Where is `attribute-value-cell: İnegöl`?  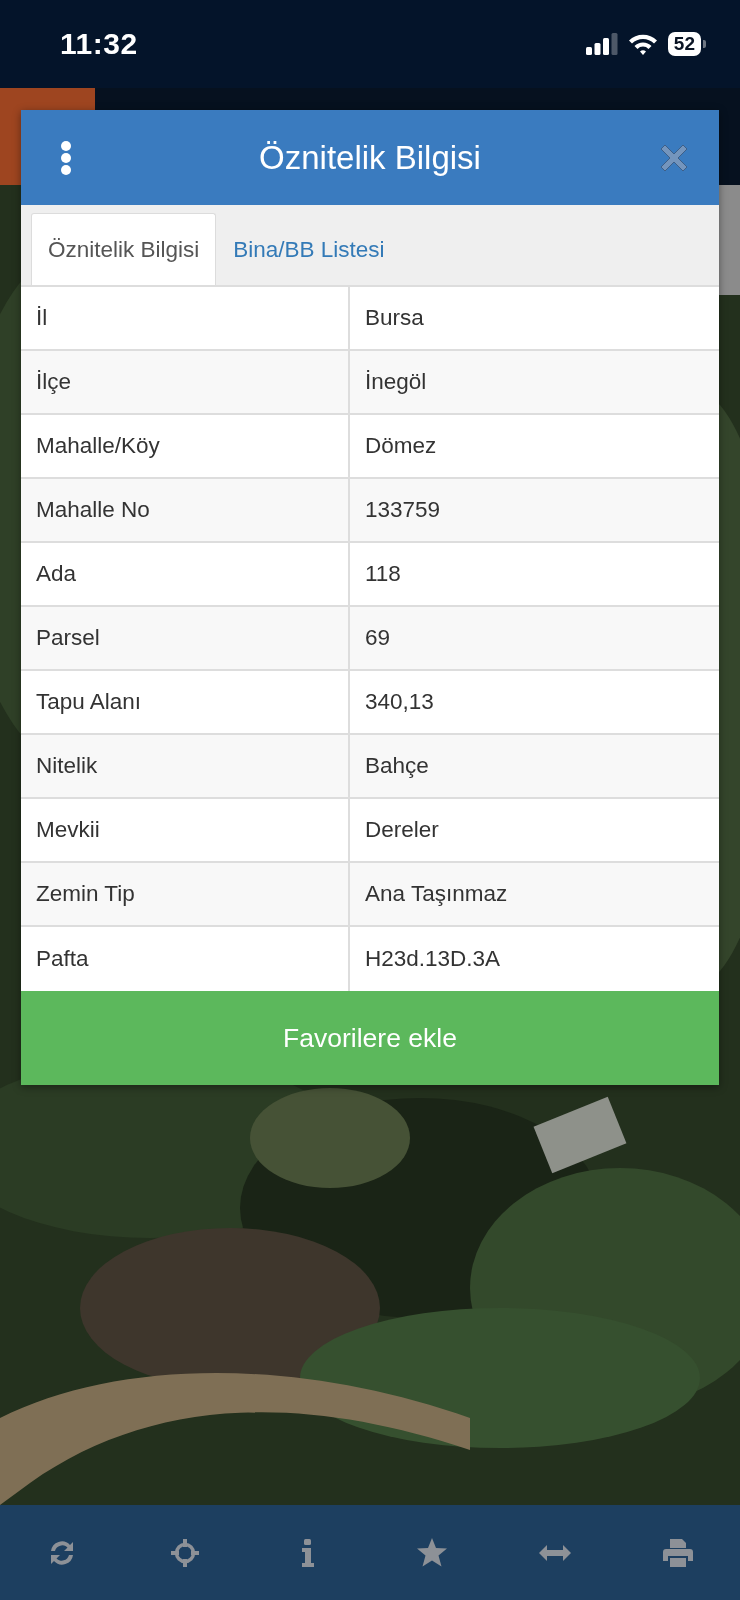
attribute-value-cell: İnegöl is located at coordinates (534, 383).